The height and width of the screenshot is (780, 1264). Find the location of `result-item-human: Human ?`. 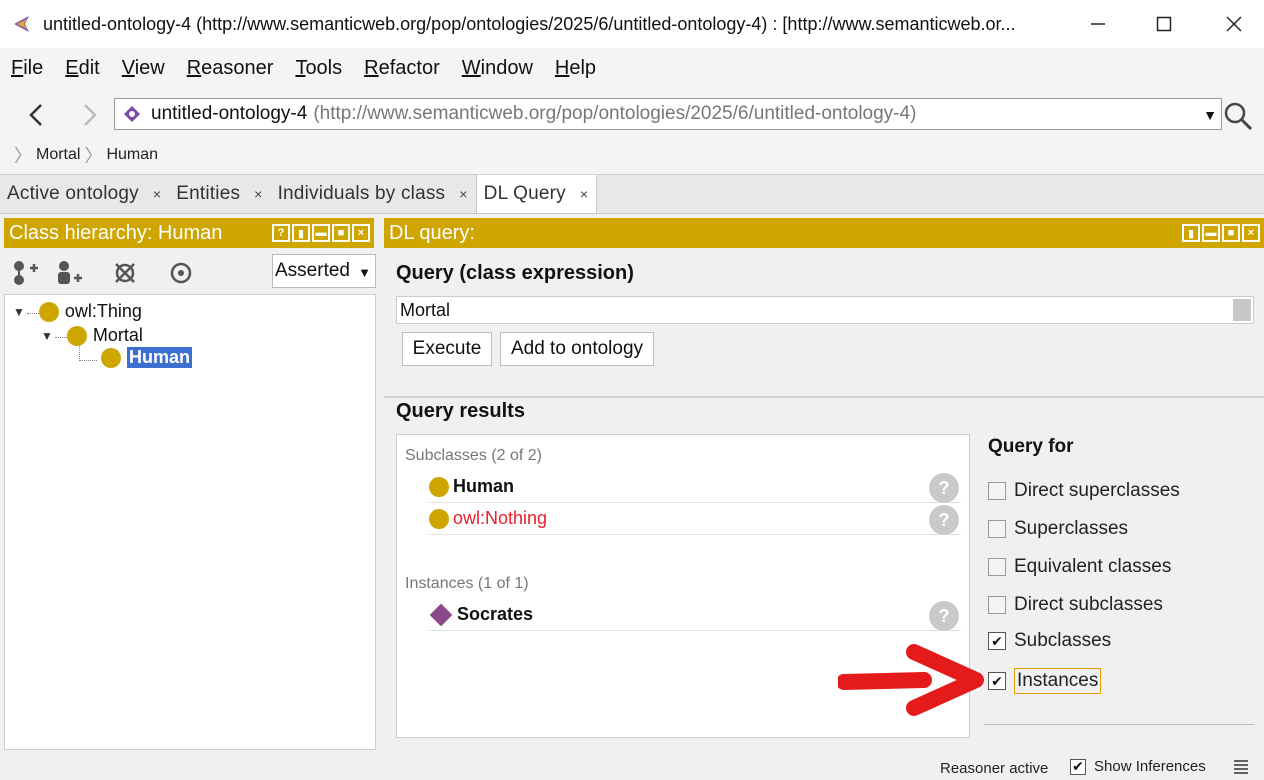

result-item-human: Human ? is located at coordinates (695, 487).